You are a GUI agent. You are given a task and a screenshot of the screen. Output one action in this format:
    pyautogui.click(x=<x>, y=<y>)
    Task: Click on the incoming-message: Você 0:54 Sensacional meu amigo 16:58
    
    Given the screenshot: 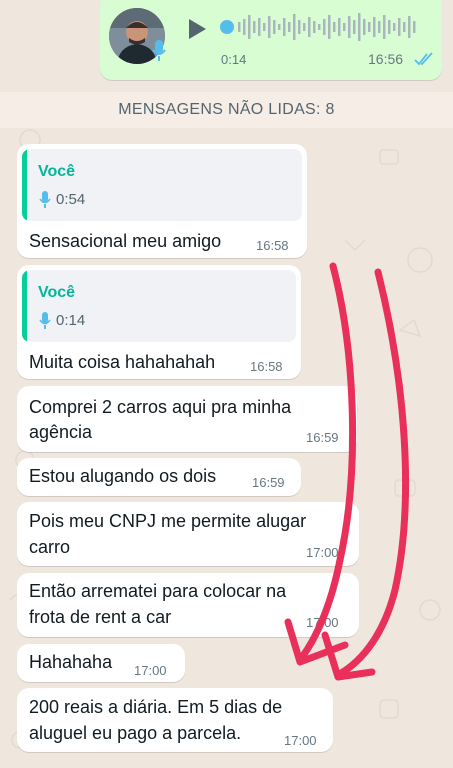 What is the action you would take?
    pyautogui.click(x=162, y=201)
    